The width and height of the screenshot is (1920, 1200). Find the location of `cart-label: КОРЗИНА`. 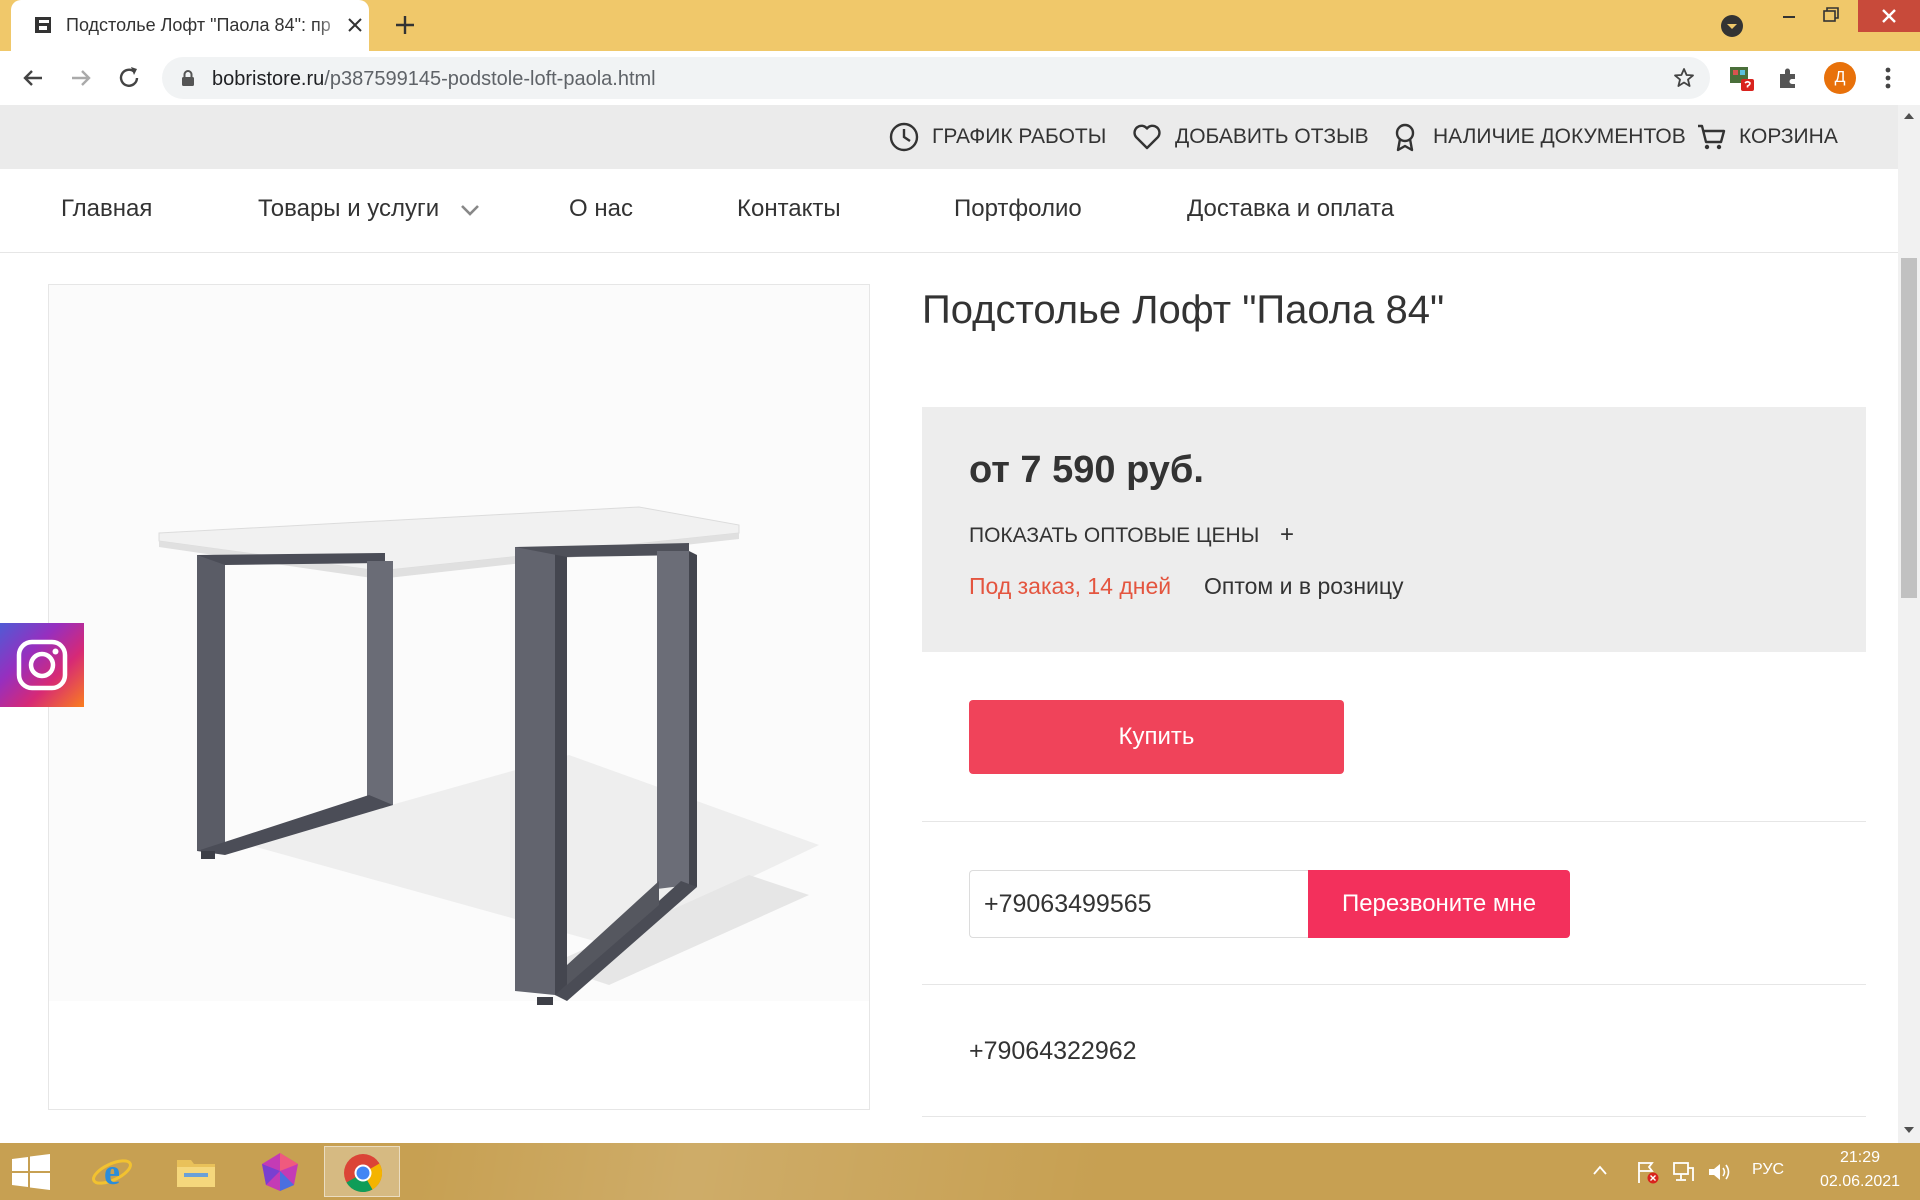

cart-label: КОРЗИНА is located at coordinates (1788, 136).